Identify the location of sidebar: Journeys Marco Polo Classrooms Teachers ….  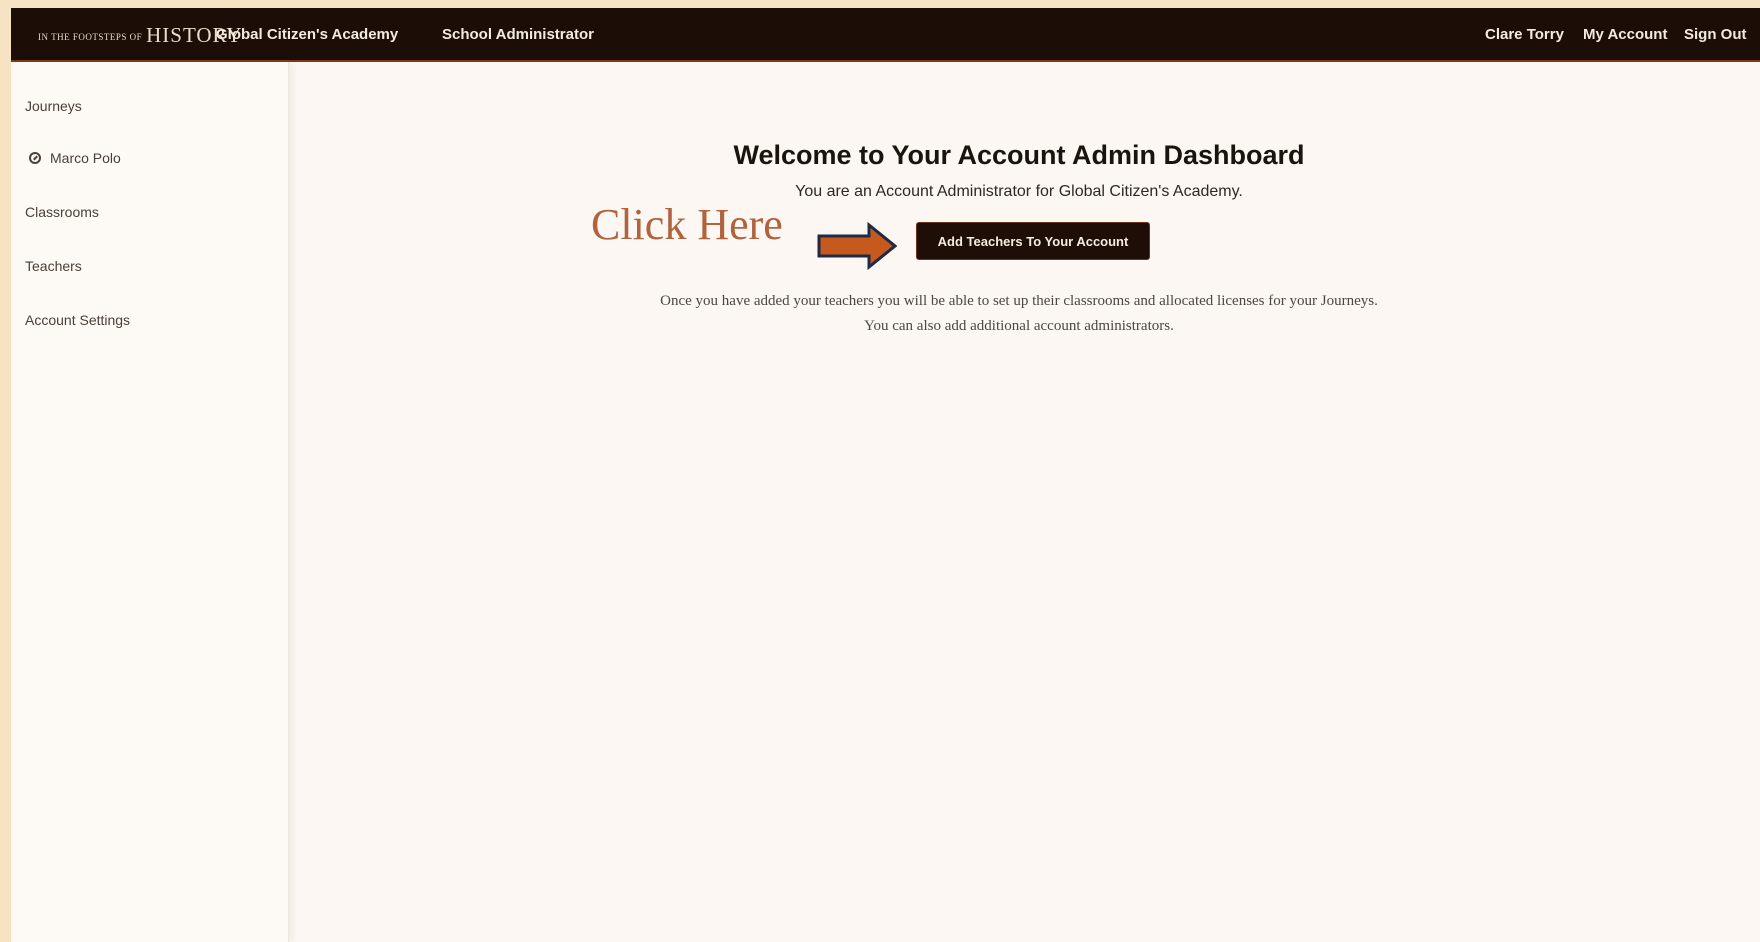
(150, 502).